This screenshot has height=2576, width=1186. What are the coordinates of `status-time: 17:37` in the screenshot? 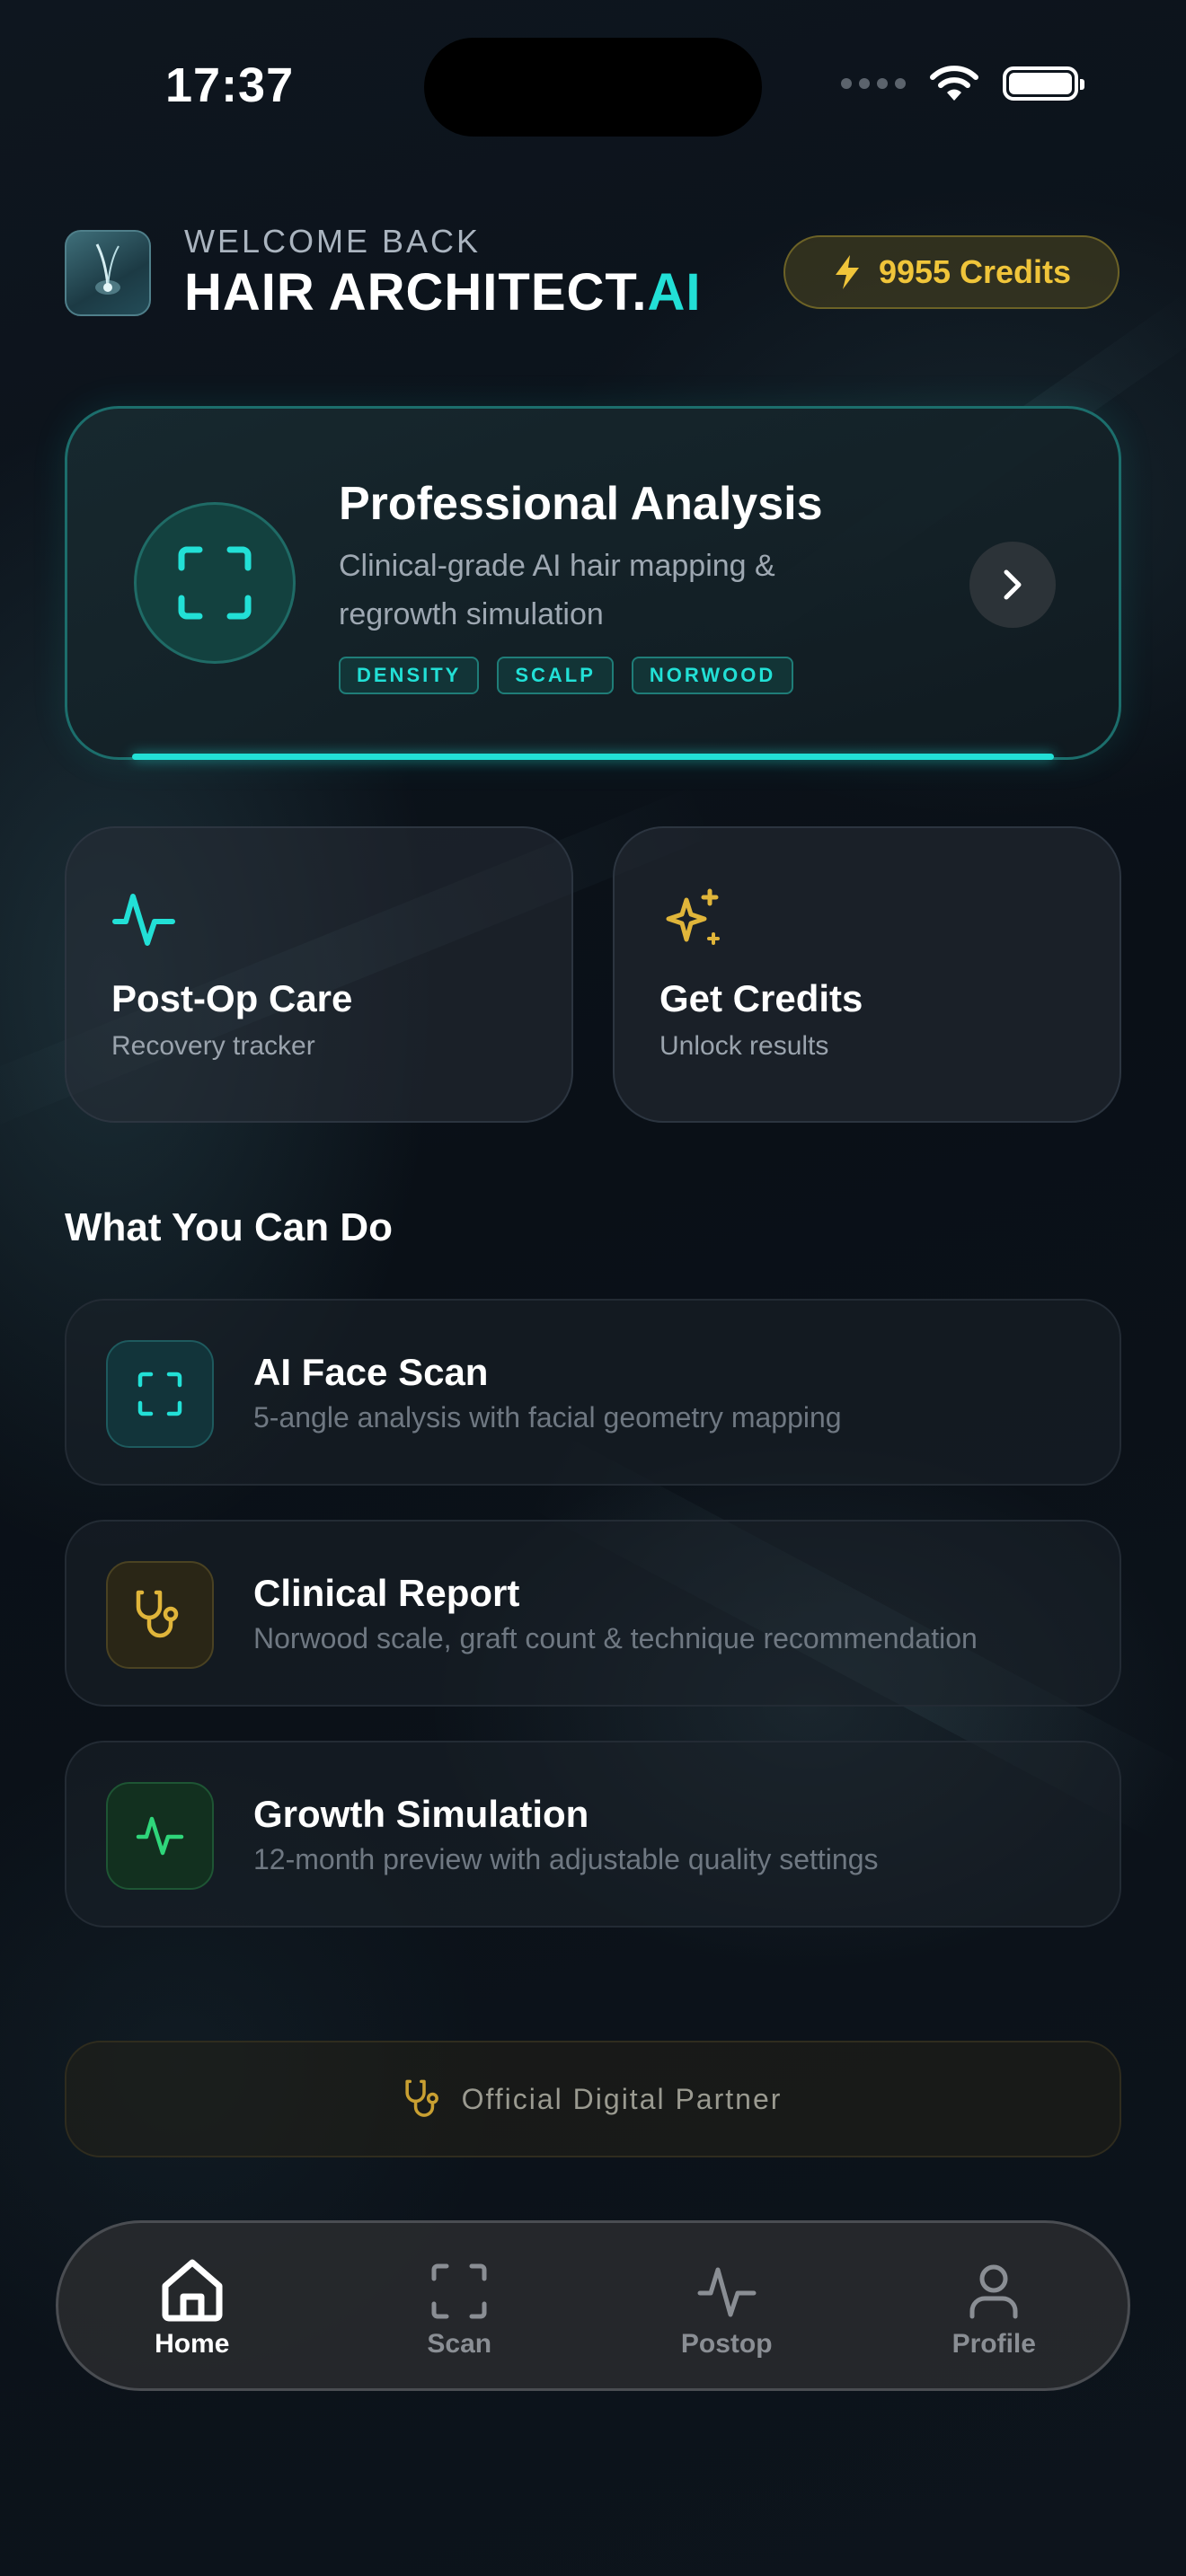 It's located at (230, 85).